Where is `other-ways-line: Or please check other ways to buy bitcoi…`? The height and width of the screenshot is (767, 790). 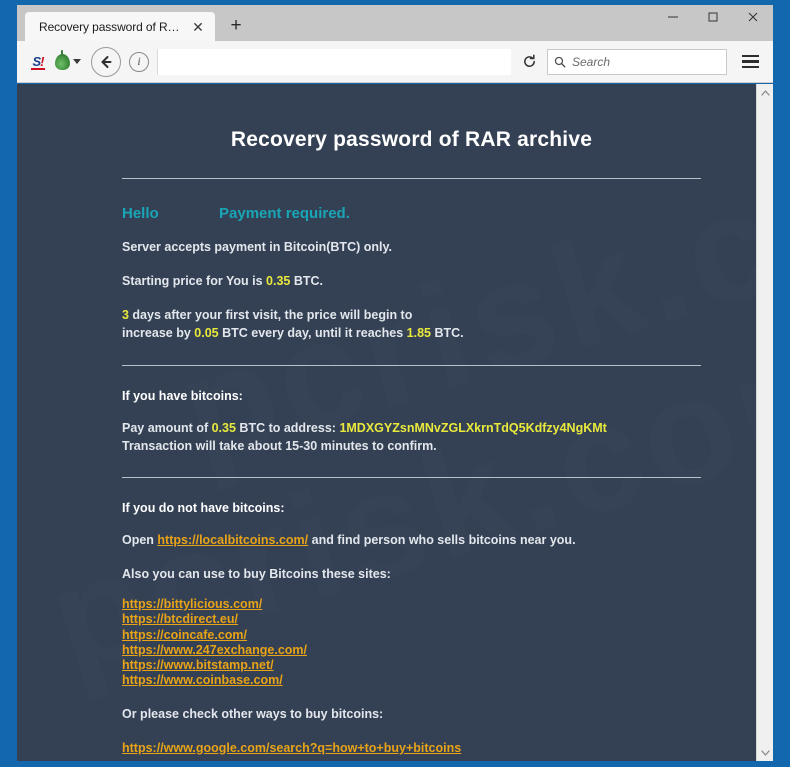
other-ways-line: Or please check other ways to buy bitcoi… is located at coordinates (253, 713).